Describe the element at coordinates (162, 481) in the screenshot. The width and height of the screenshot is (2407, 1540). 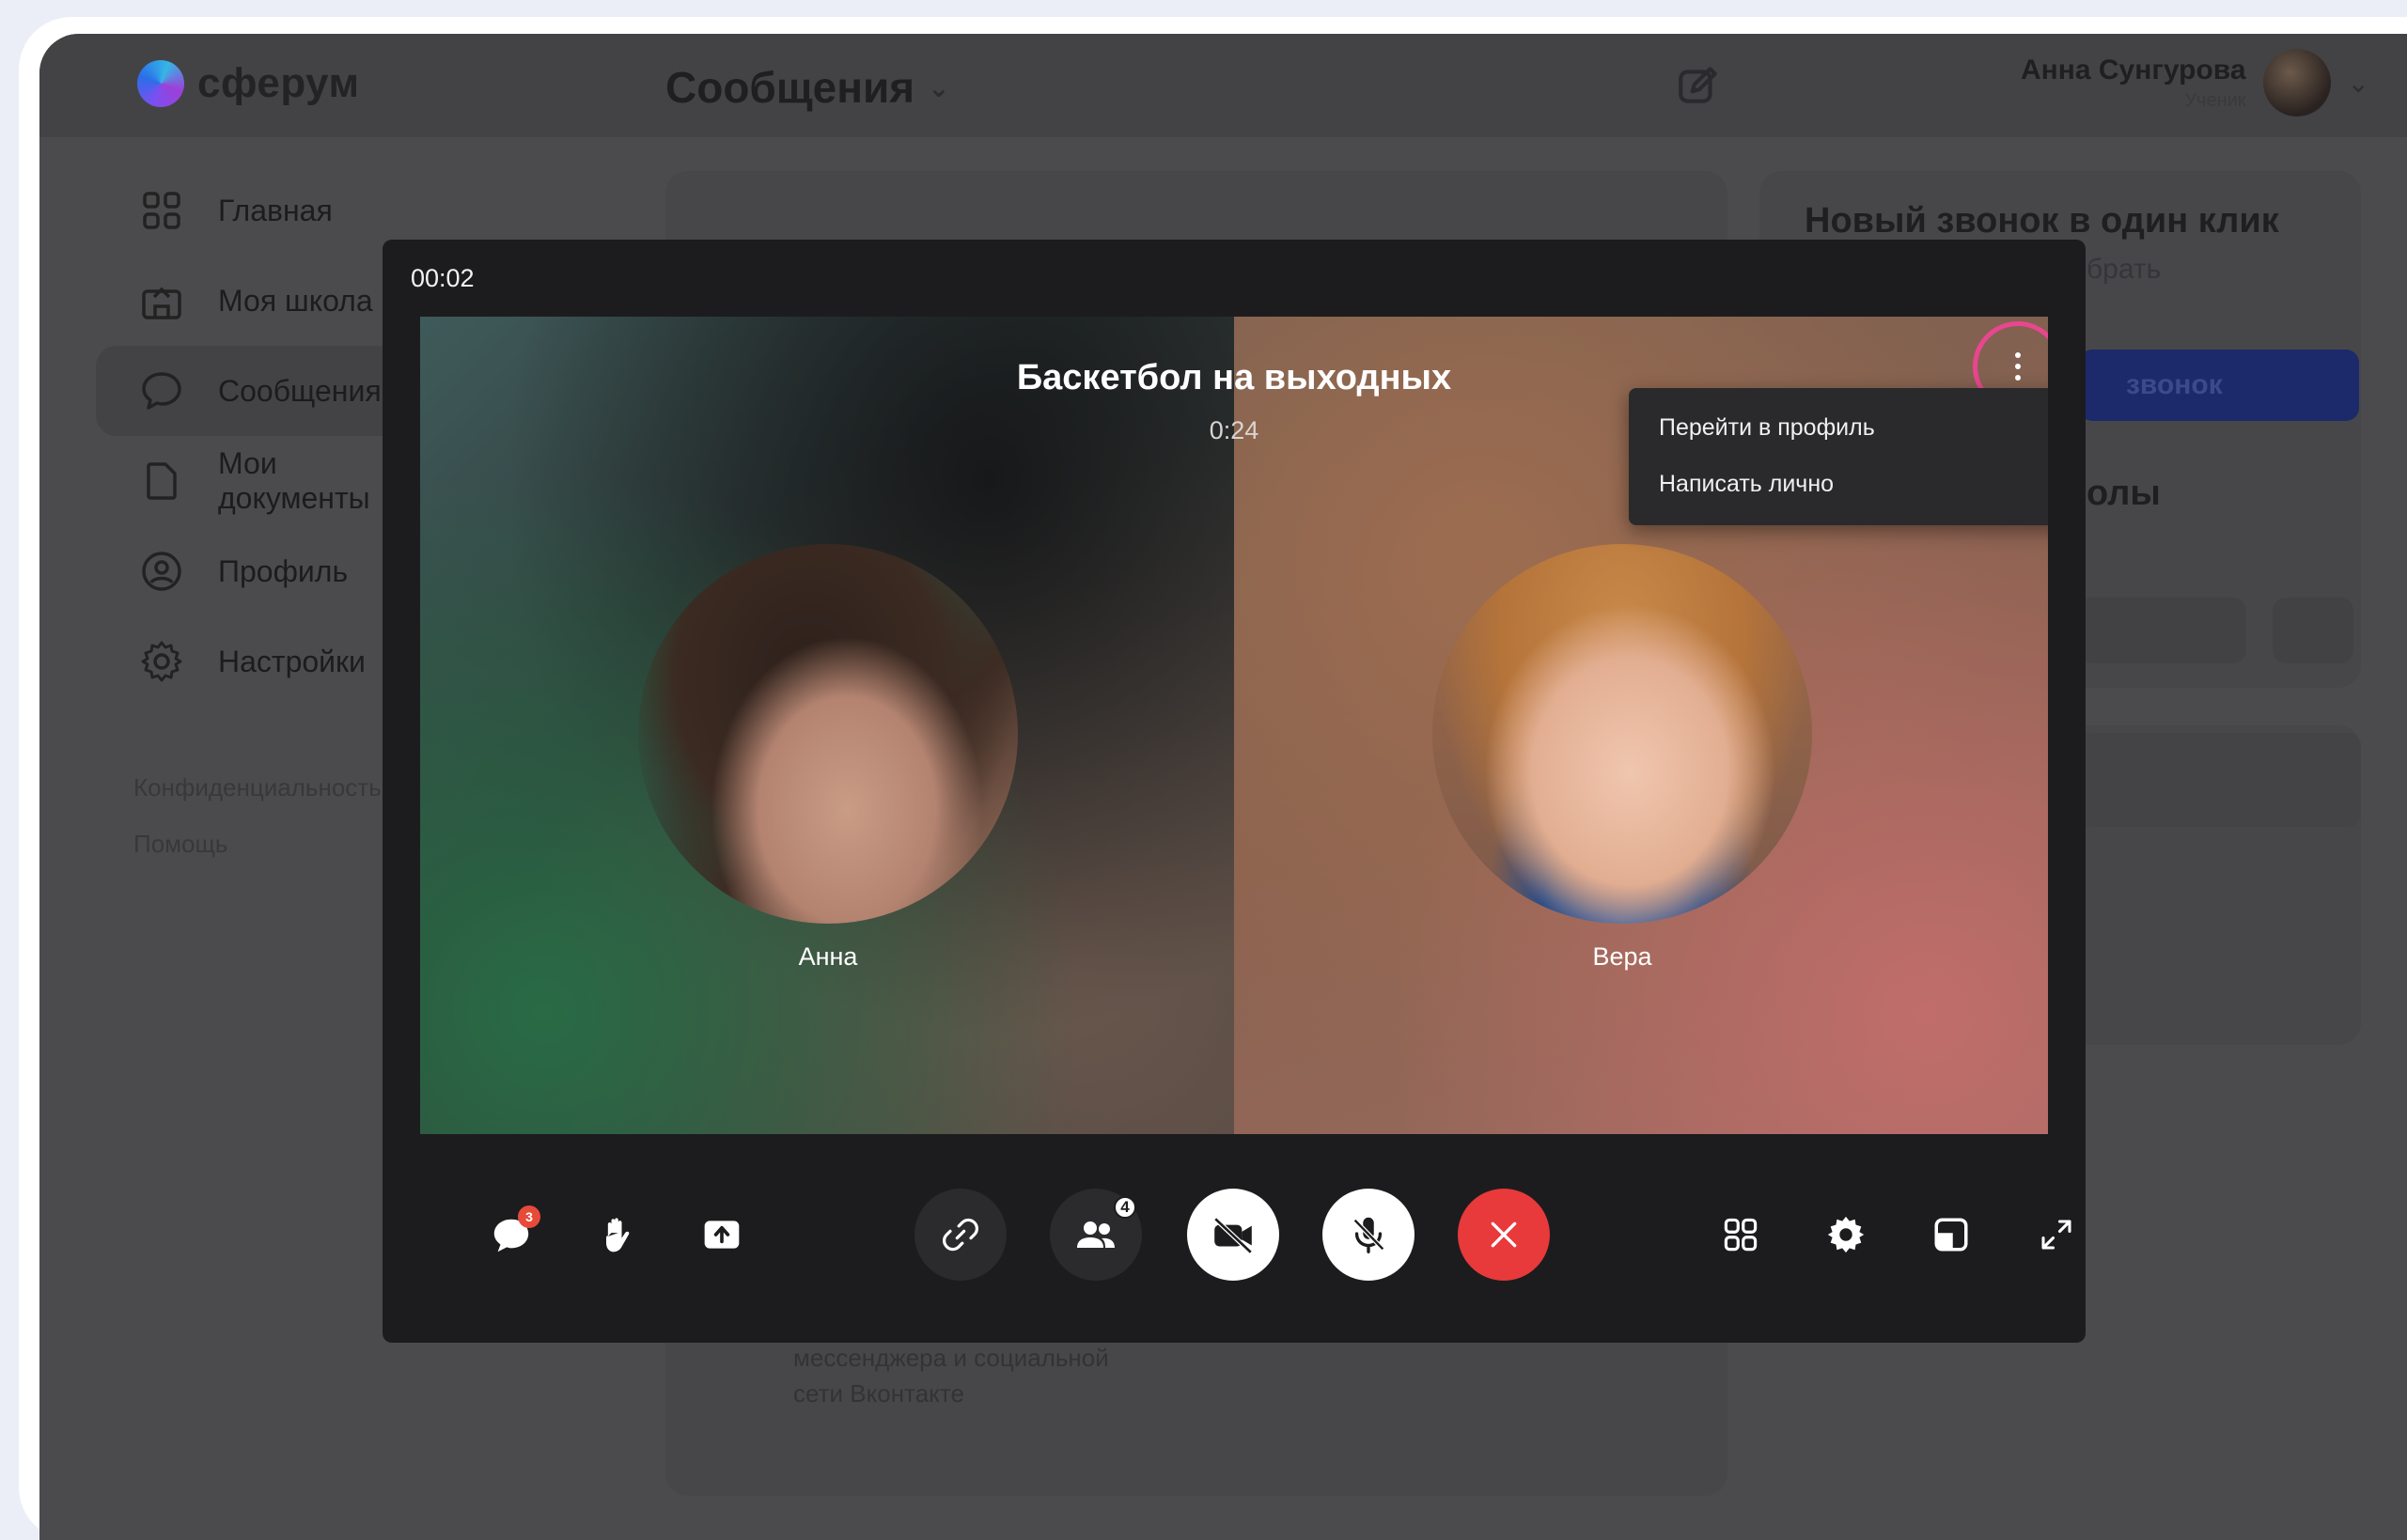
I see `document-icon` at that location.